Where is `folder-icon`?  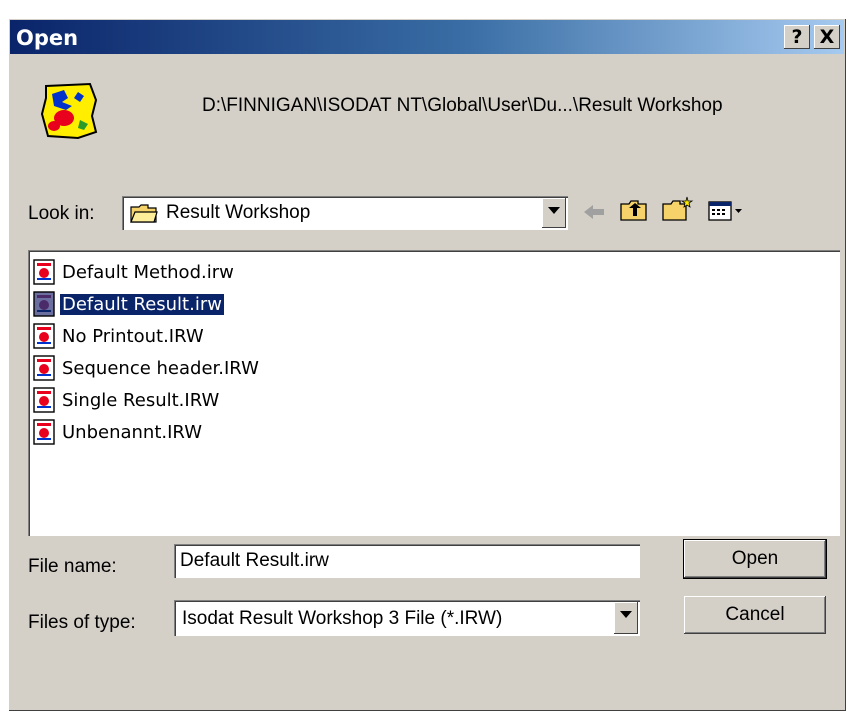 folder-icon is located at coordinates (144, 215).